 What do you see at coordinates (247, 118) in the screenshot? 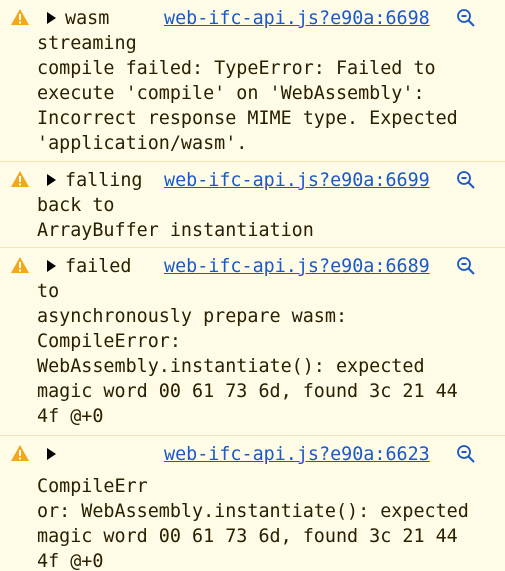
I see `message-line: Incorrect response MIME type. Expected` at bounding box center [247, 118].